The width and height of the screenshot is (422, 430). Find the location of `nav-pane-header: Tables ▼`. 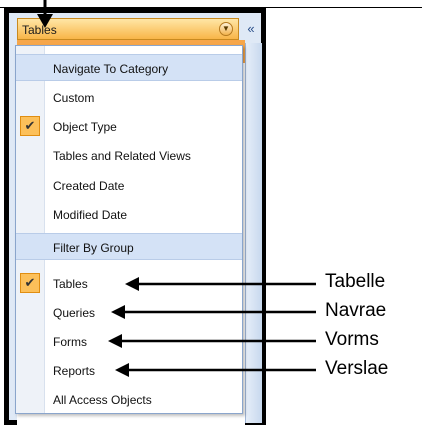

nav-pane-header: Tables ▼ is located at coordinates (128, 29).